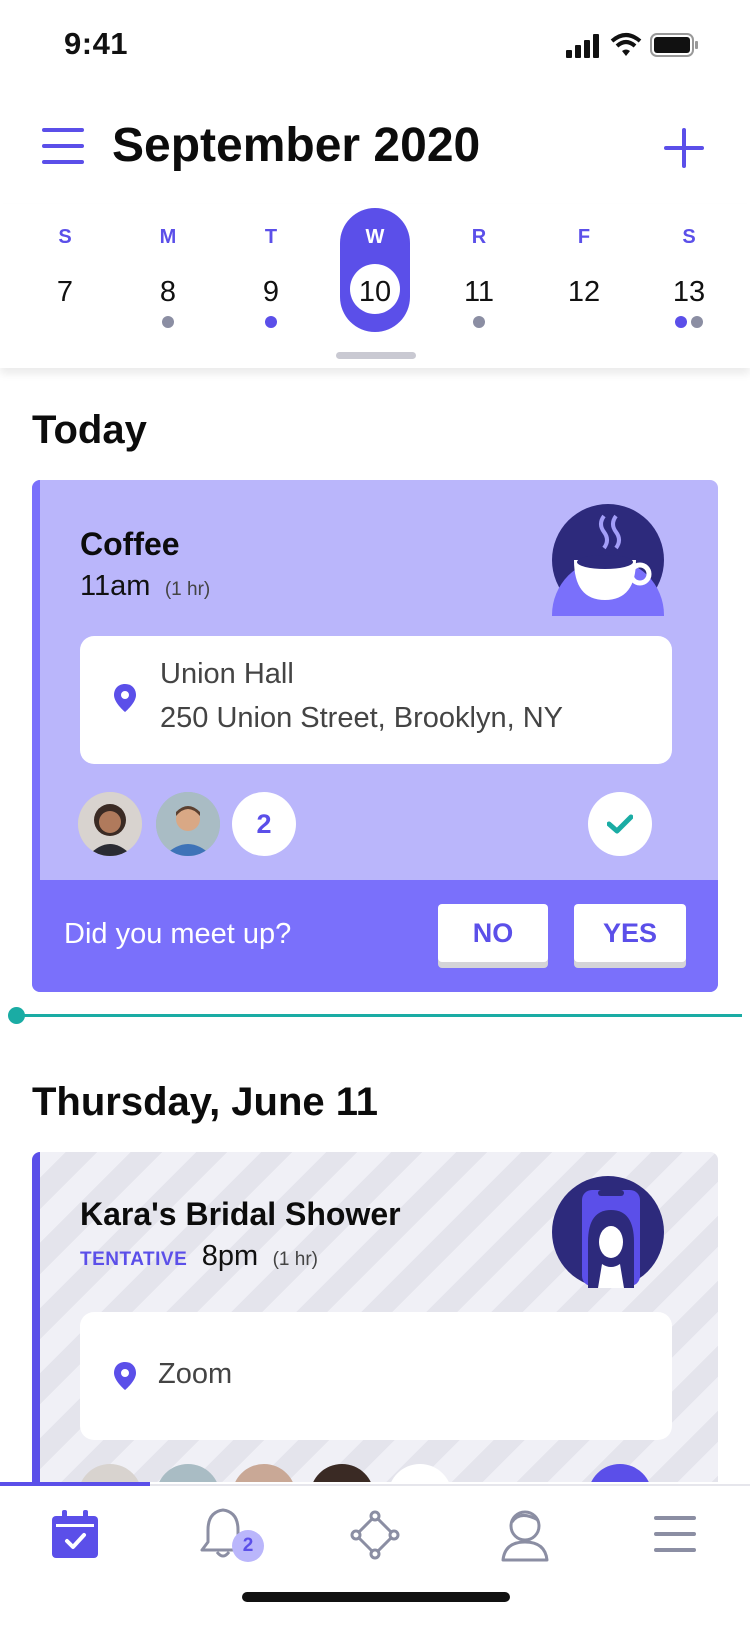 Image resolution: width=750 pixels, height=1626 pixels. I want to click on day-tue: T 9, so click(271, 269).